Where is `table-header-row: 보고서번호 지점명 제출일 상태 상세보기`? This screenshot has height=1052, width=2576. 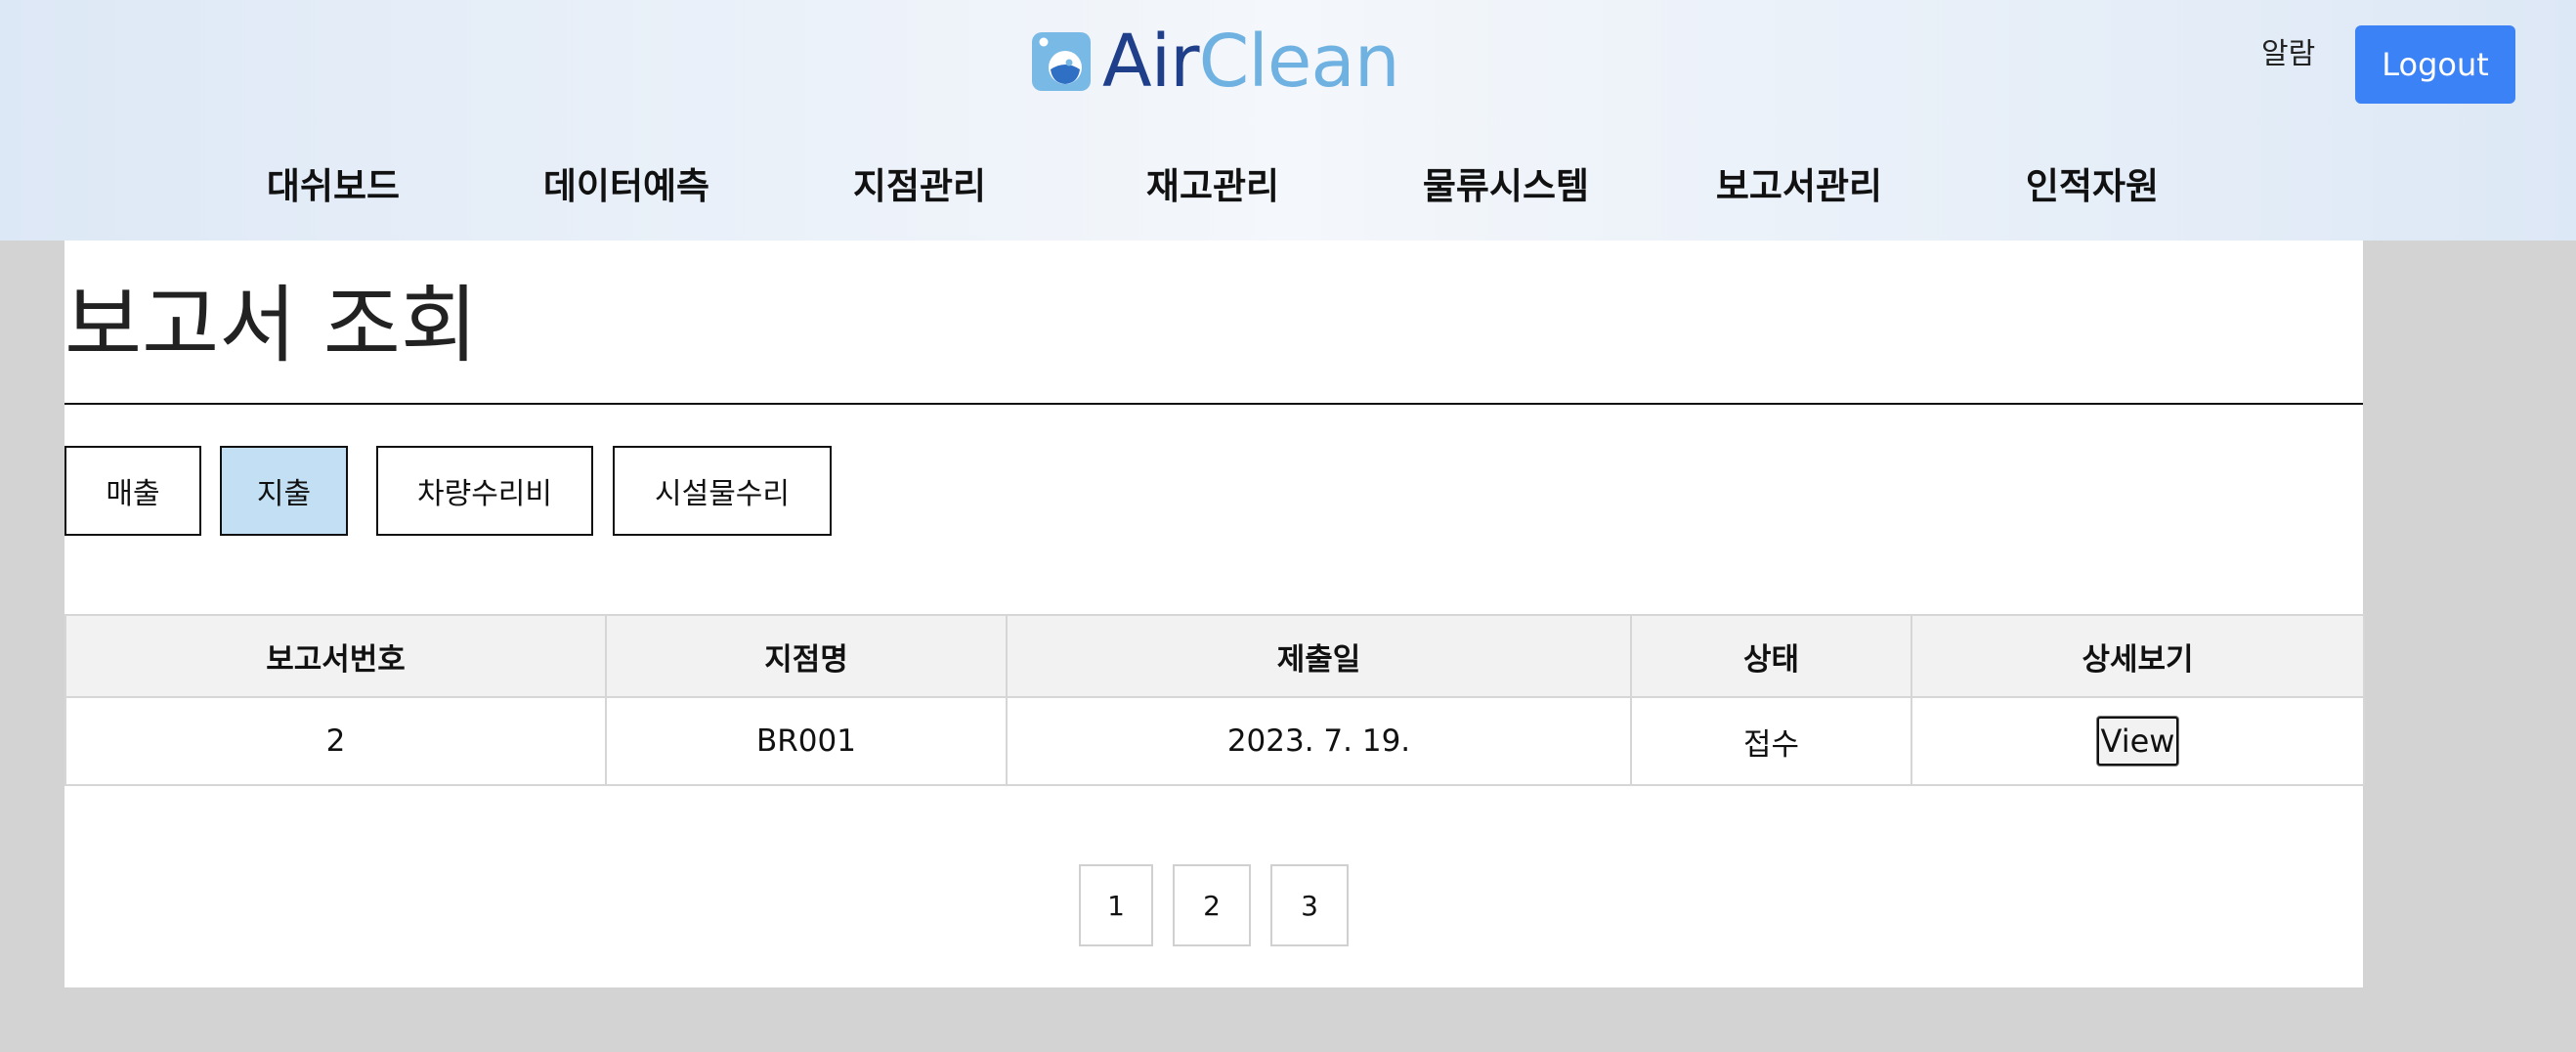
table-header-row: 보고서번호 지점명 제출일 상태 상세보기 is located at coordinates (1215, 656).